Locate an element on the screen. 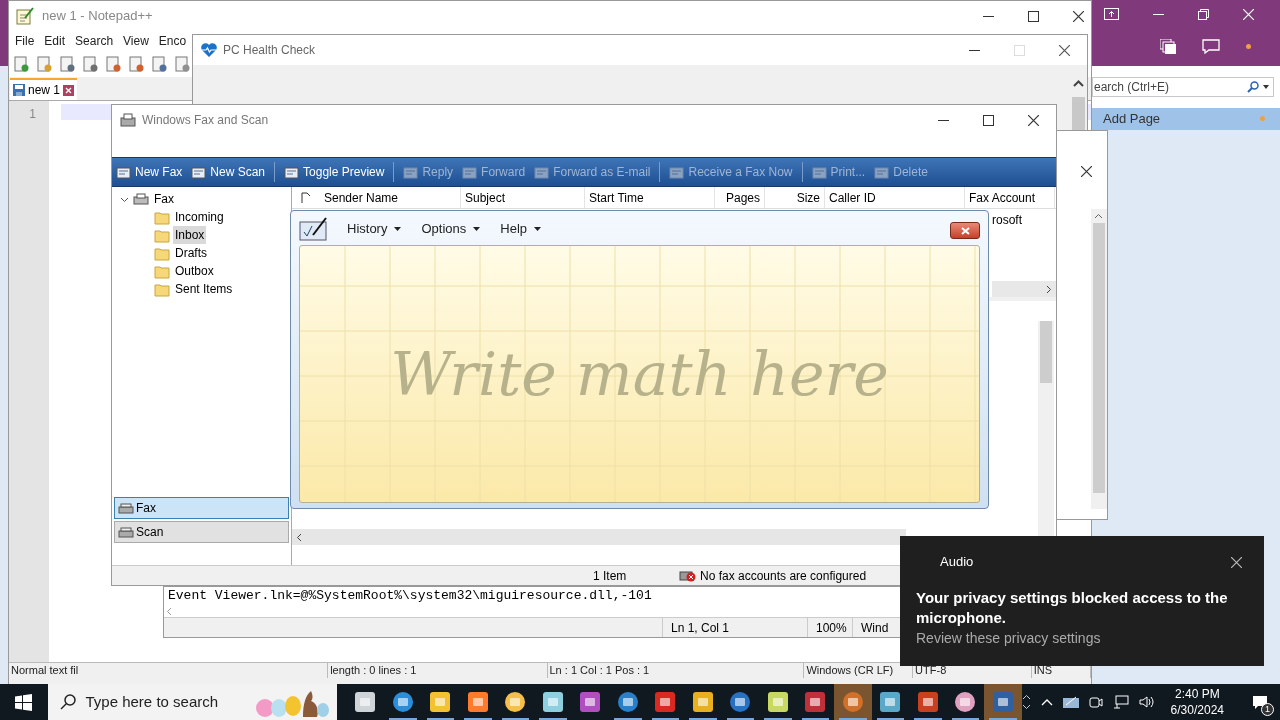 The image size is (1280, 720). status-text: 1 Item is located at coordinates (610, 576).